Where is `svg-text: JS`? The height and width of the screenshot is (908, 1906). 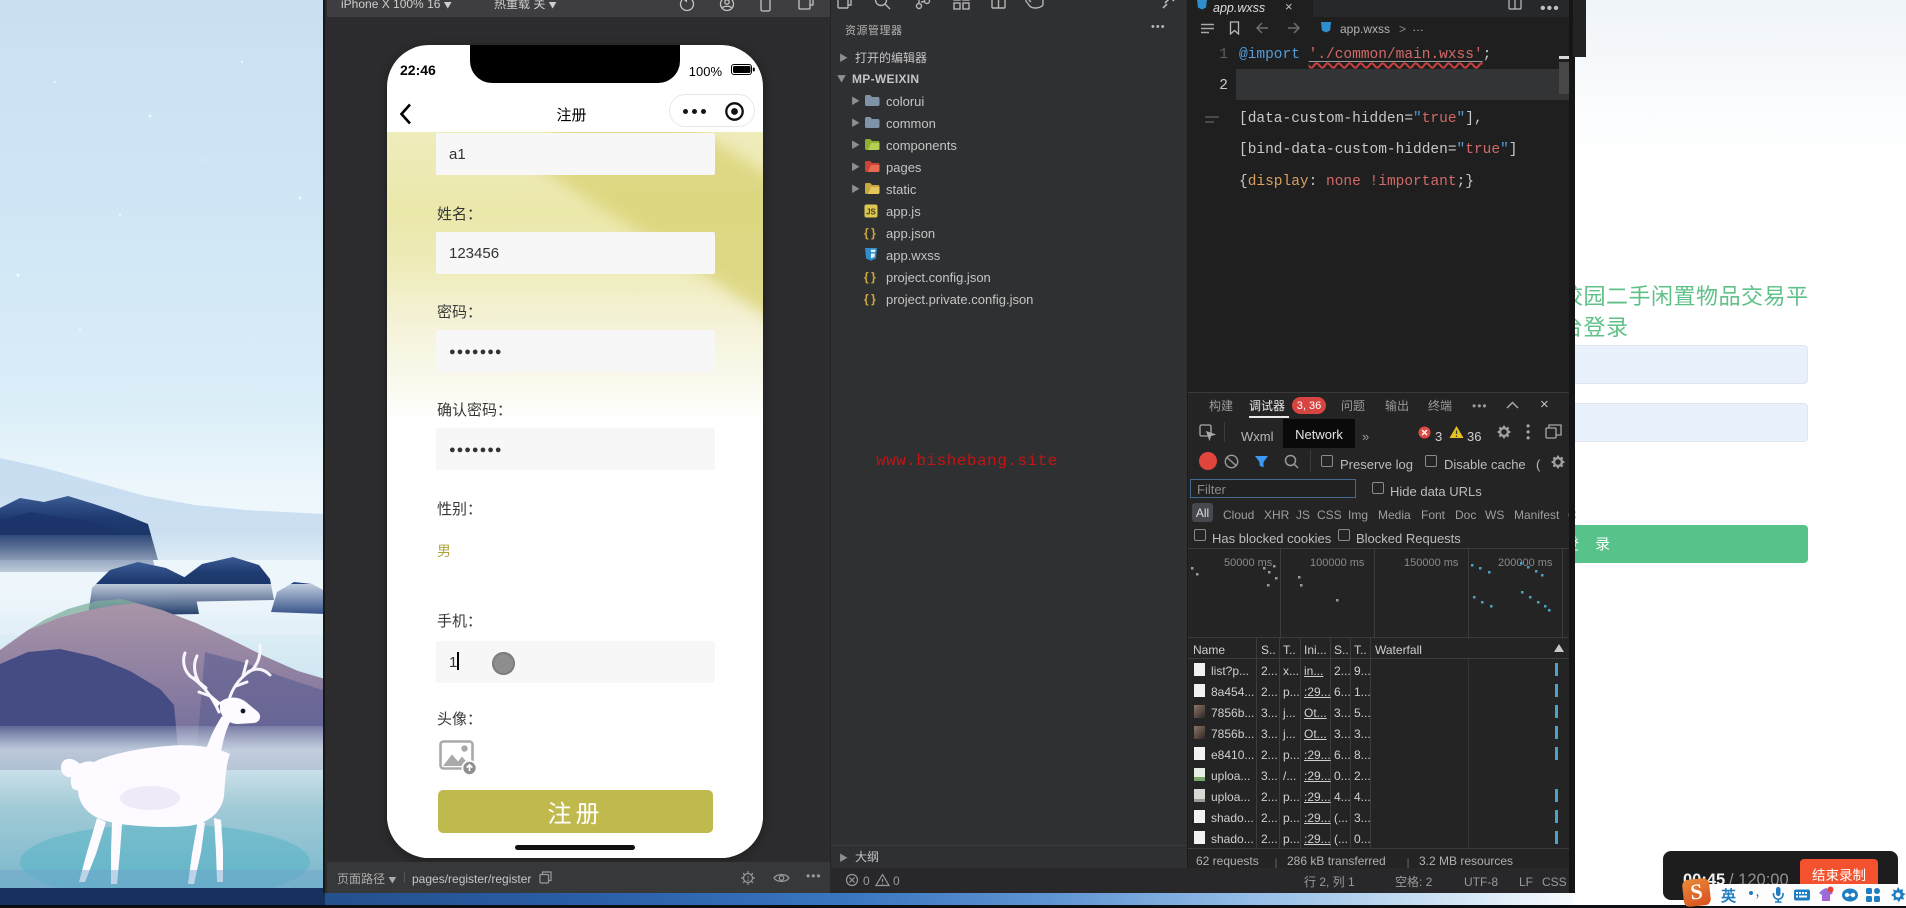 svg-text: JS is located at coordinates (871, 212).